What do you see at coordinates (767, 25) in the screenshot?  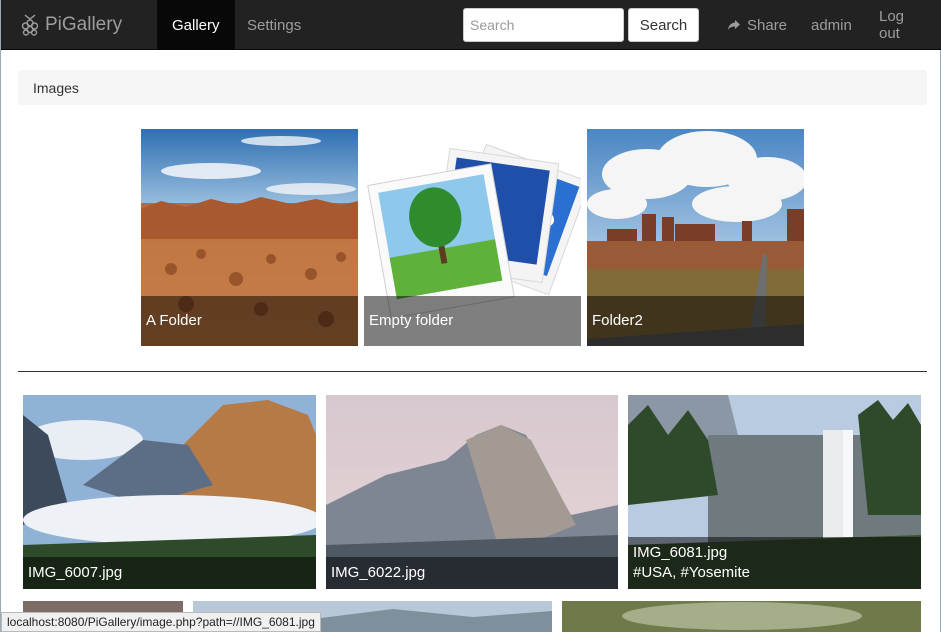 I see `share-label: Share` at bounding box center [767, 25].